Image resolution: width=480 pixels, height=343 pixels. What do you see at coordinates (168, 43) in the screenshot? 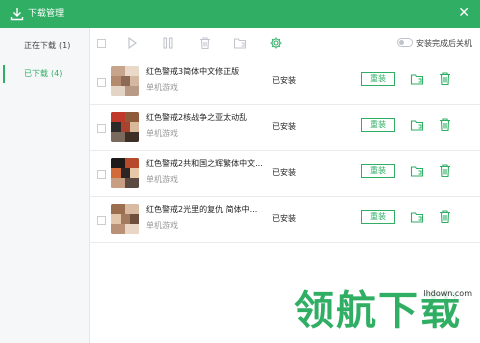
I see `pause-icon` at bounding box center [168, 43].